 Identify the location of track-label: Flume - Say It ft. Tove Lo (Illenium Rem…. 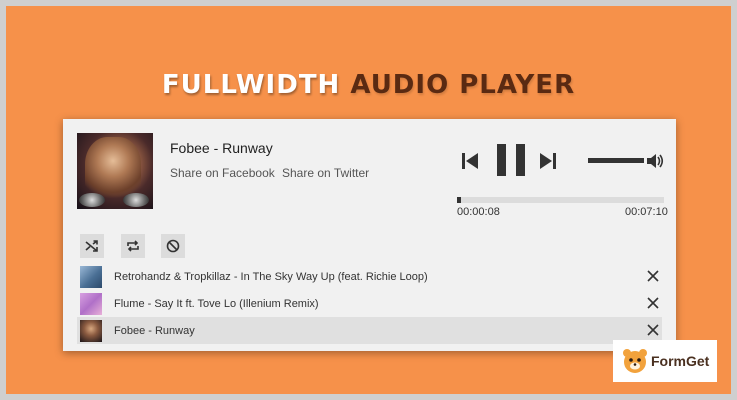
(216, 303).